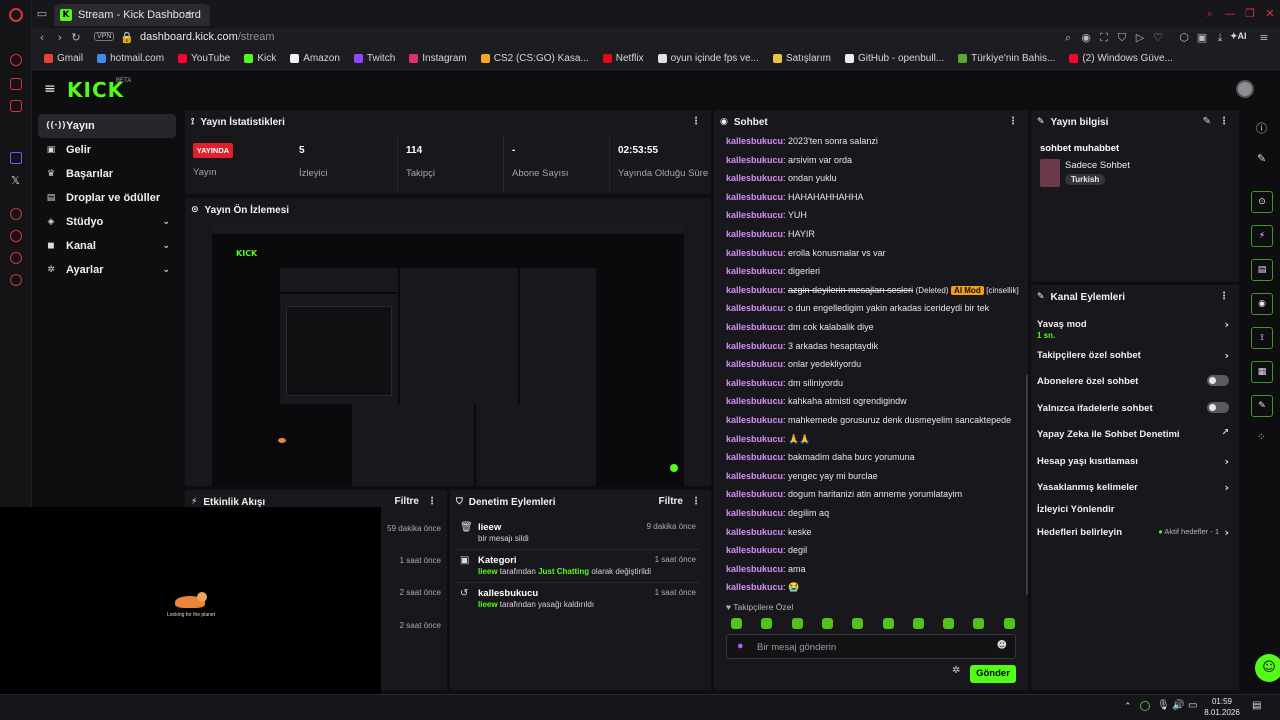  What do you see at coordinates (1013, 121) in the screenshot?
I see `chat-more-icon: ⋮` at bounding box center [1013, 121].